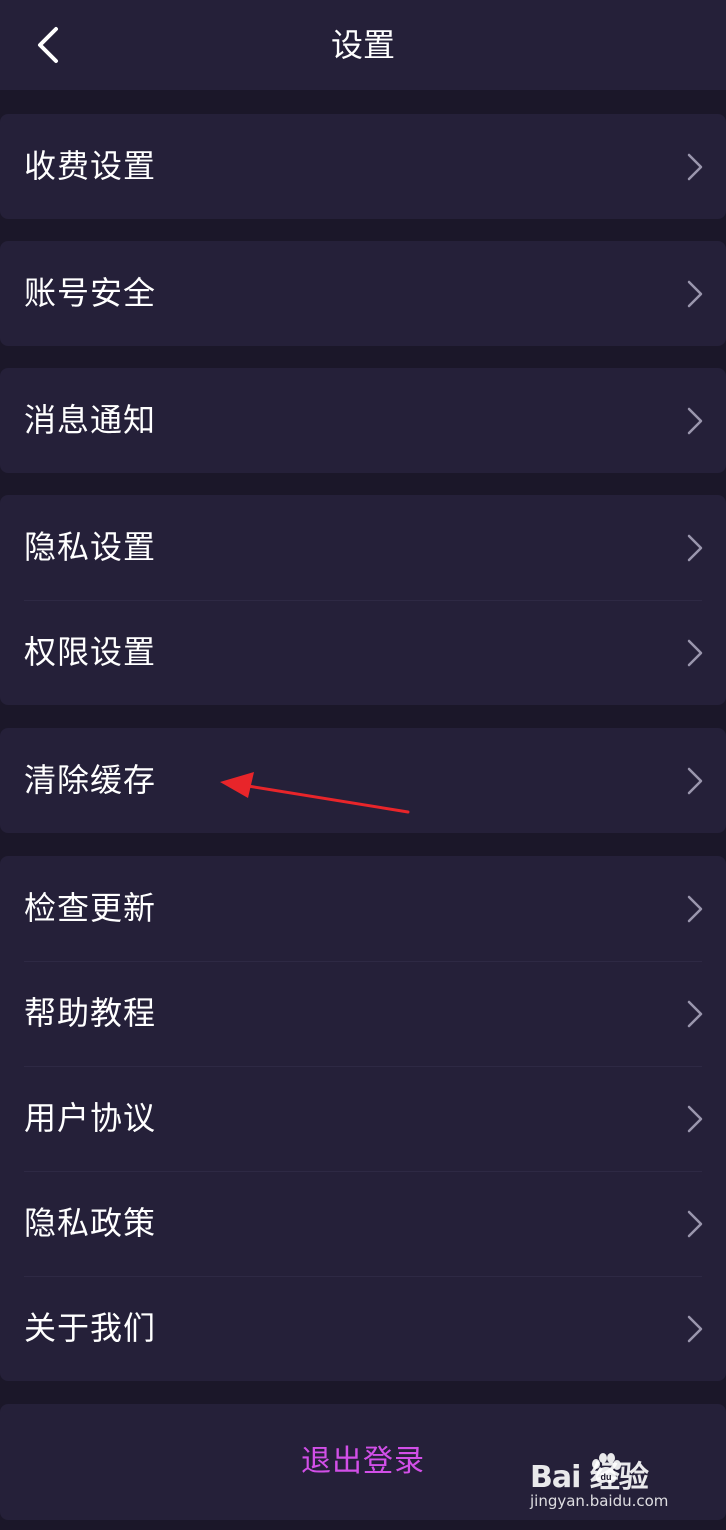 This screenshot has width=726, height=1530. What do you see at coordinates (363, 908) in the screenshot?
I see `settings-item-check-update: 检查更新` at bounding box center [363, 908].